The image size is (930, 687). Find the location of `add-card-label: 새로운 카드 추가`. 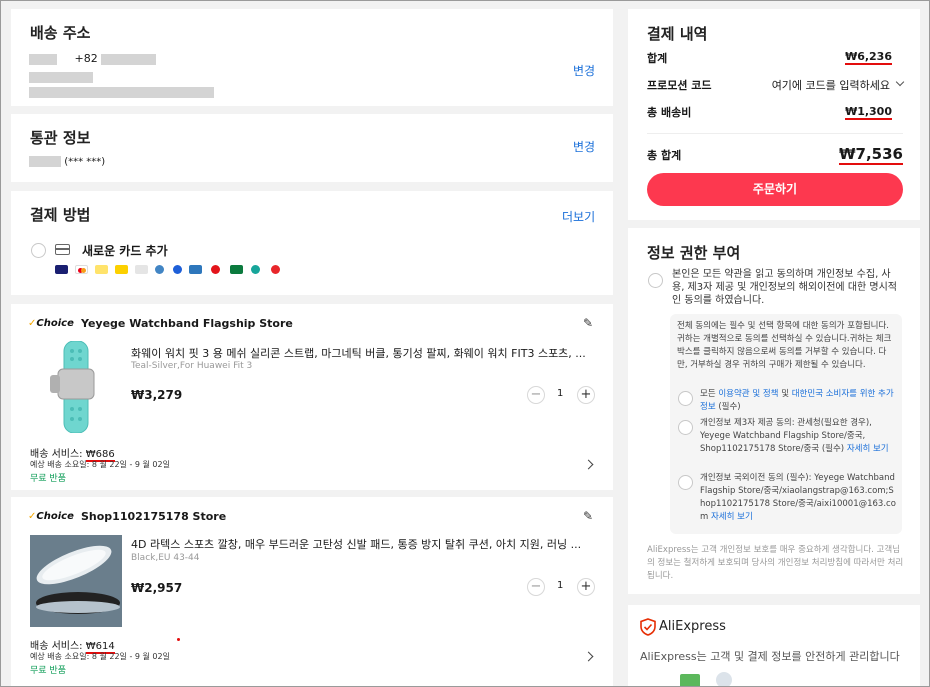

add-card-label: 새로운 카드 추가 is located at coordinates (125, 250).